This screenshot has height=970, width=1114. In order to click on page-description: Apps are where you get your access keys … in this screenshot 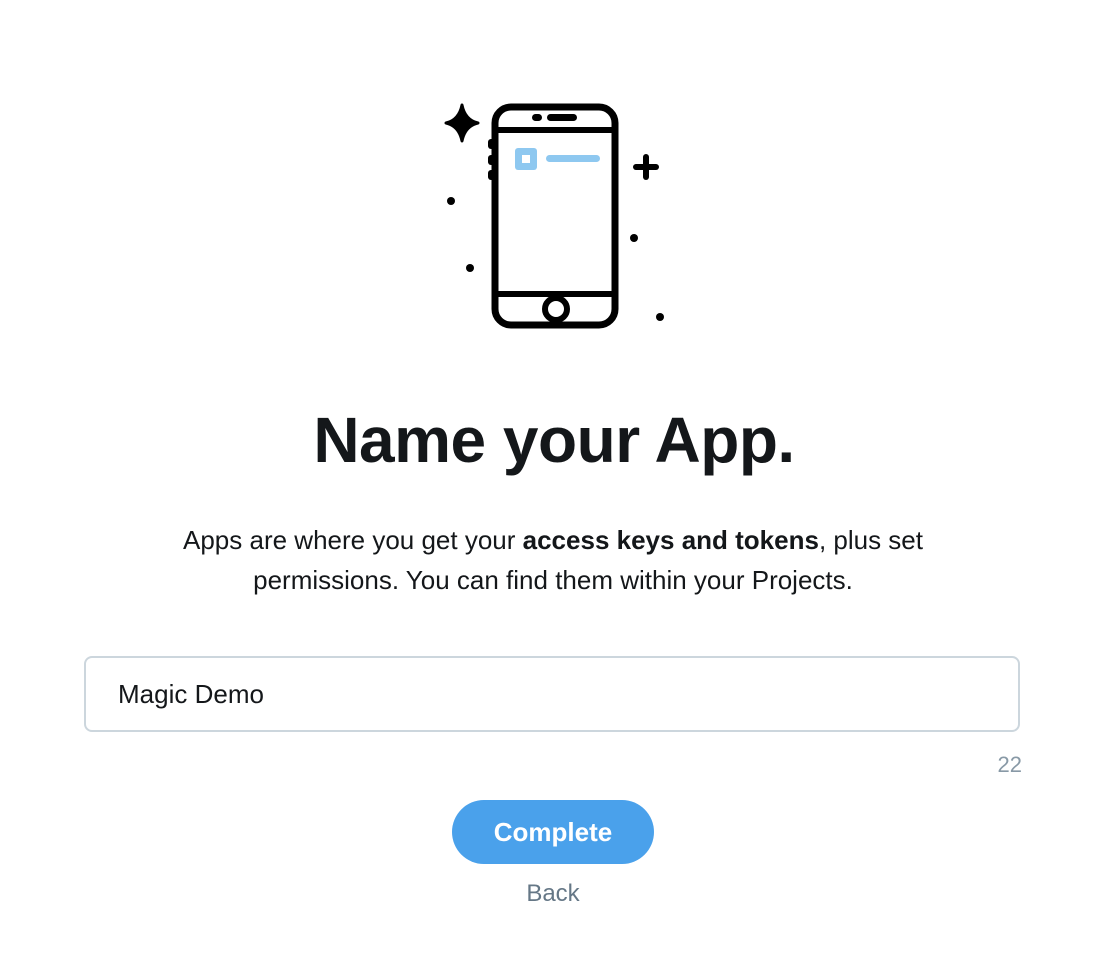, I will do `click(553, 560)`.